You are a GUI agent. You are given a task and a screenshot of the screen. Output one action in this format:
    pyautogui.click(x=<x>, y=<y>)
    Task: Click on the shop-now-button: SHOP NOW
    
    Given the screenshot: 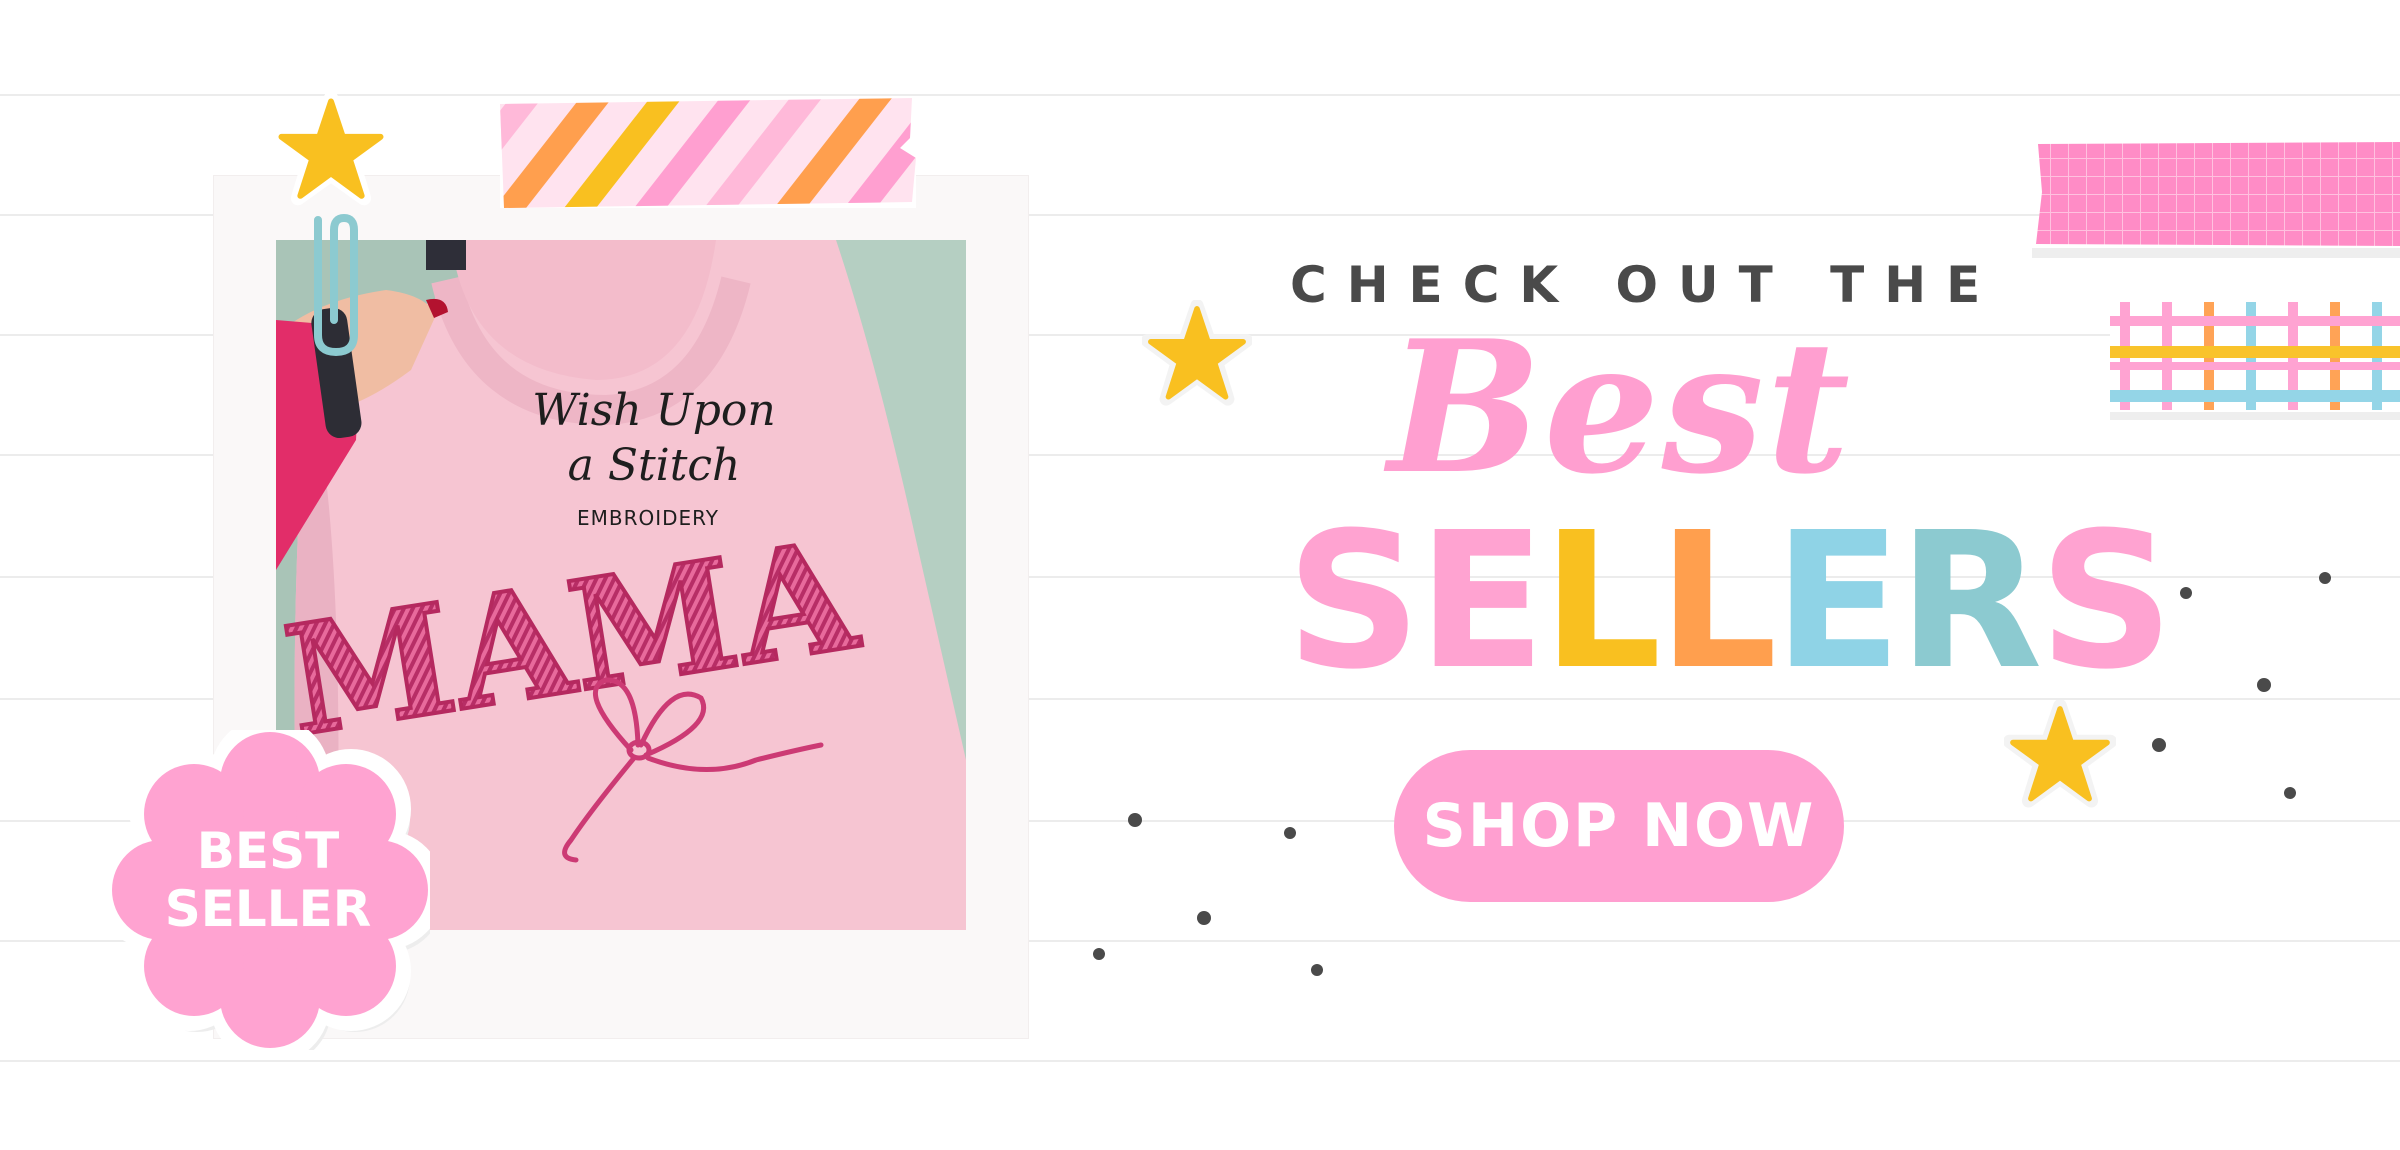 What is the action you would take?
    pyautogui.click(x=1619, y=826)
    